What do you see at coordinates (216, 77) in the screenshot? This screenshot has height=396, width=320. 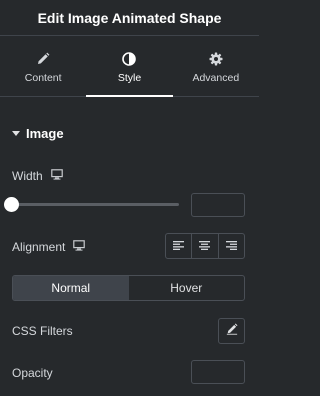 I see `tab-advanced-label: Advanced` at bounding box center [216, 77].